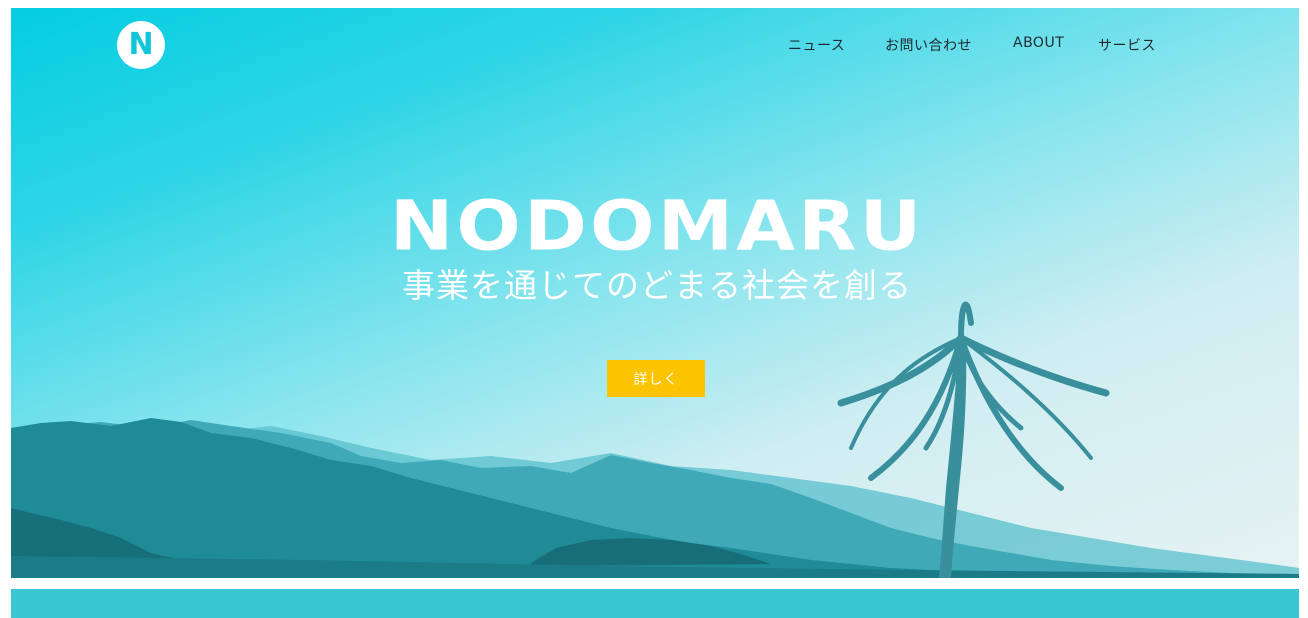 Image resolution: width=1308 pixels, height=618 pixels. Describe the element at coordinates (1038, 43) in the screenshot. I see `nav-link-about: ABOUT` at that location.